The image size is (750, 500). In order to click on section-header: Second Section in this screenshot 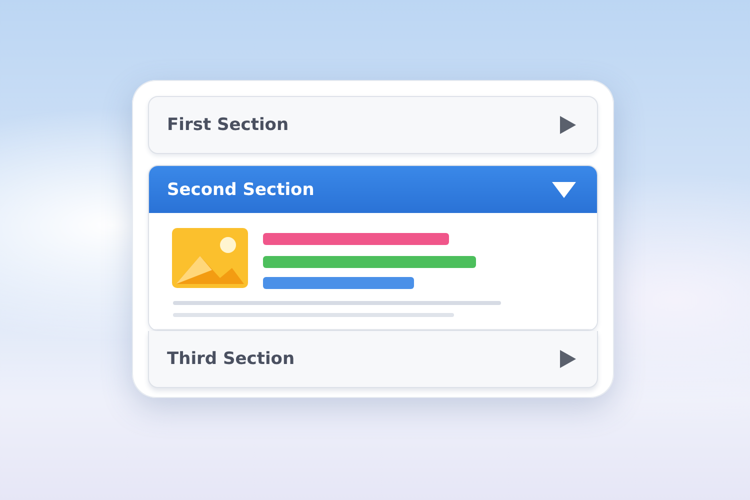, I will do `click(373, 189)`.